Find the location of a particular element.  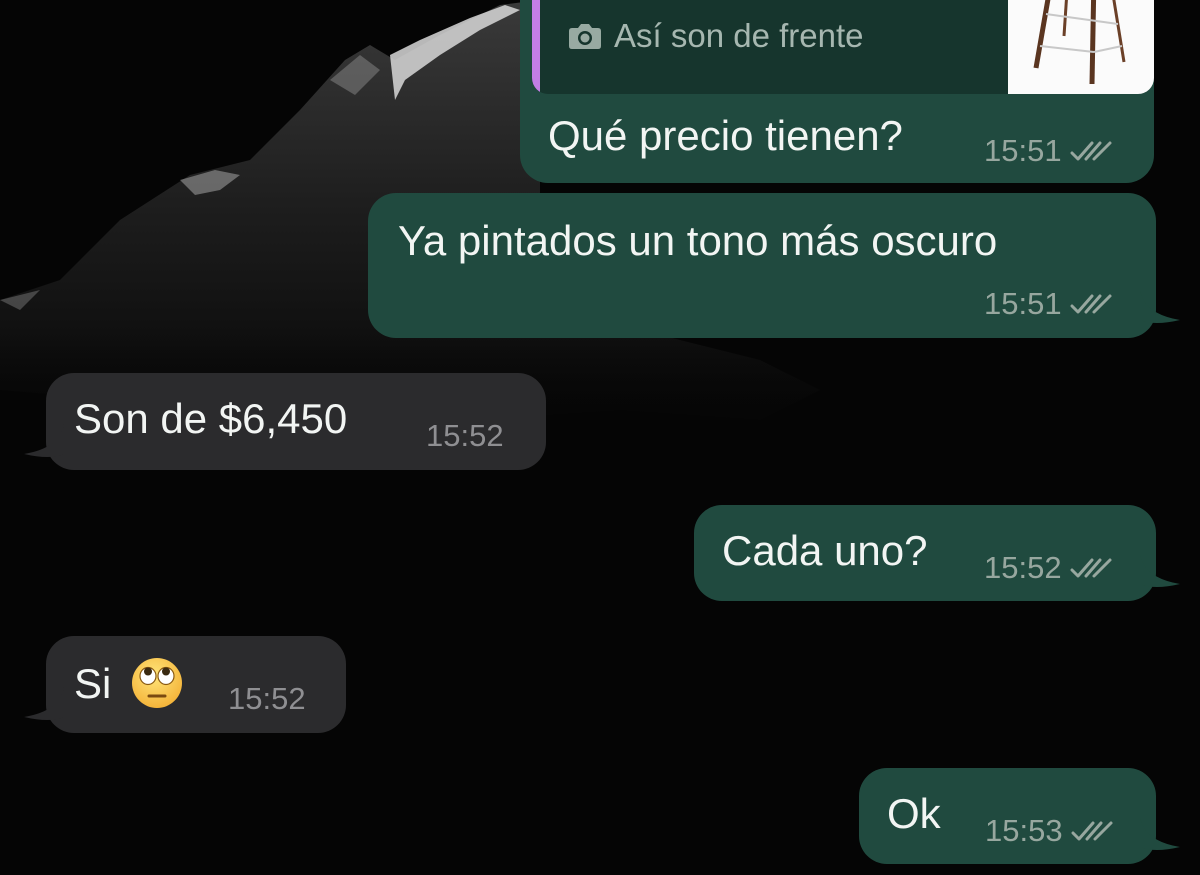

message-text: Ok is located at coordinates (914, 813).